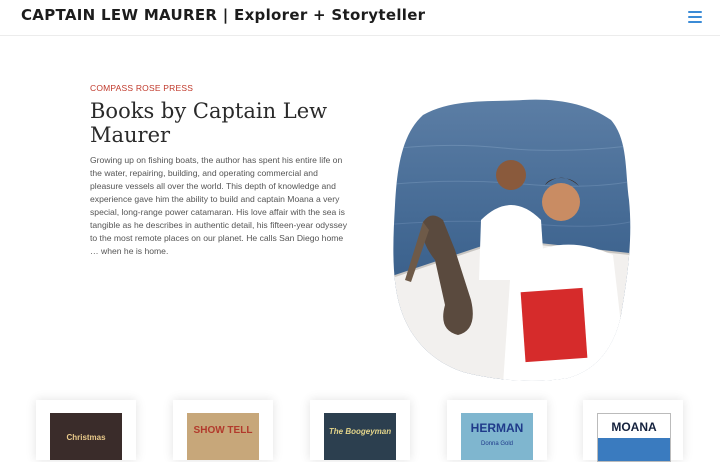 The image size is (720, 462). I want to click on book-card: MOANA, so click(633, 431).